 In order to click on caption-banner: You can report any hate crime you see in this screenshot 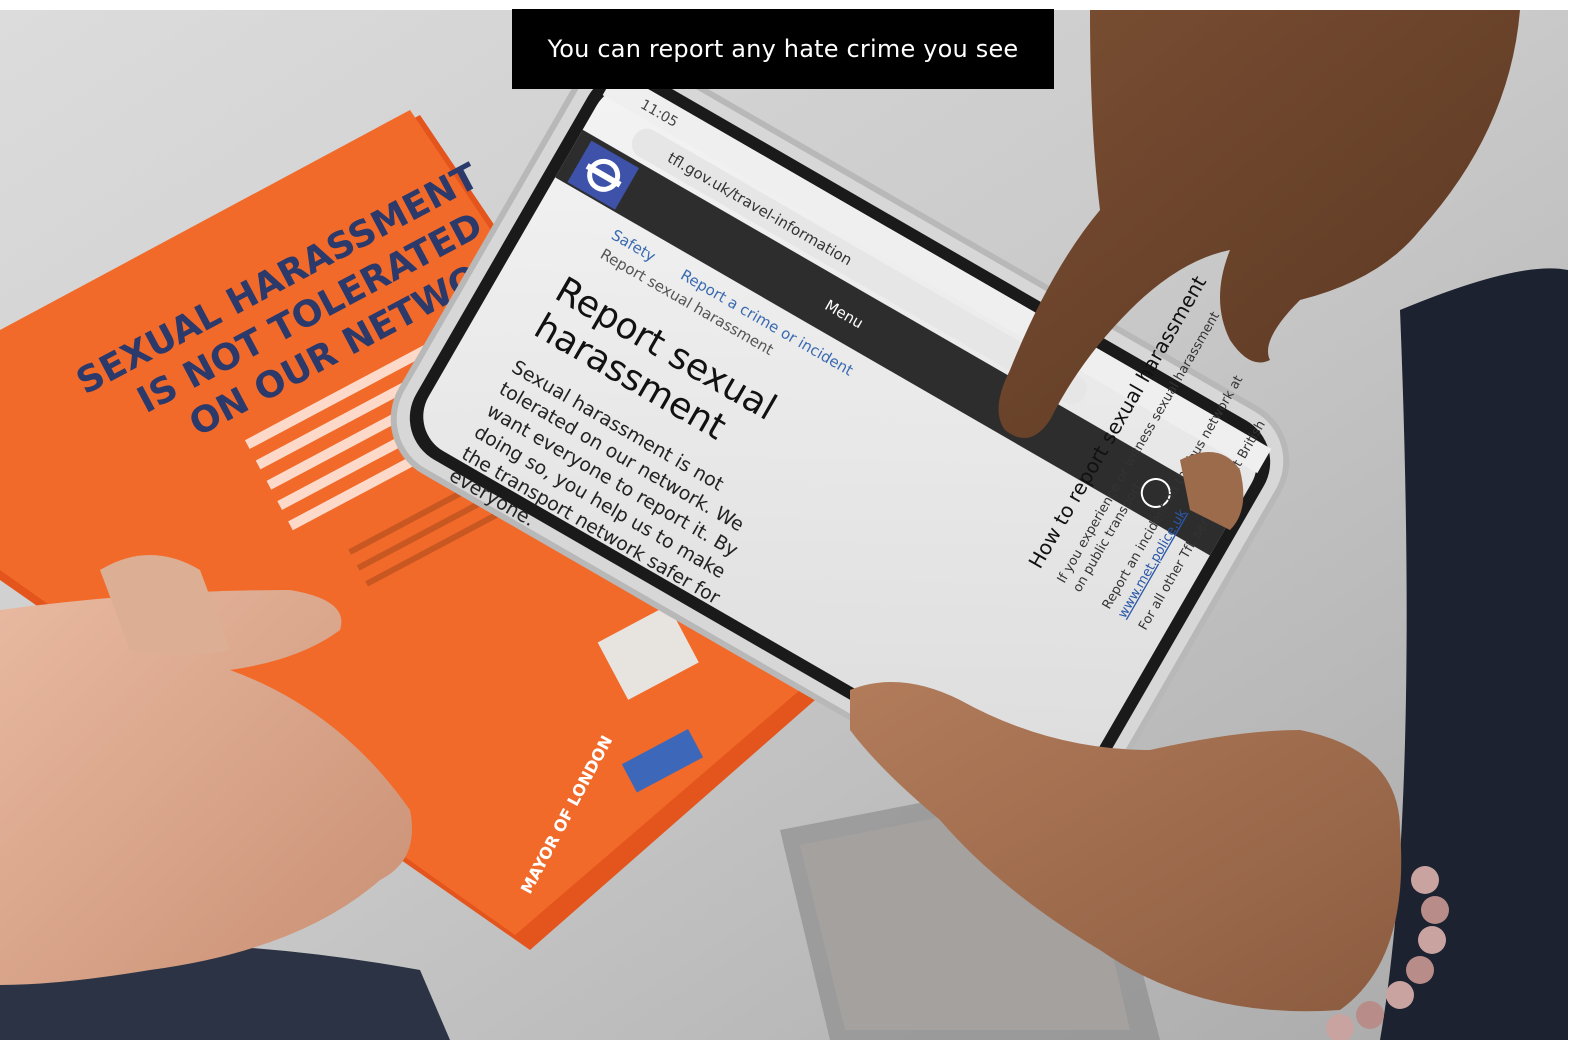, I will do `click(783, 49)`.